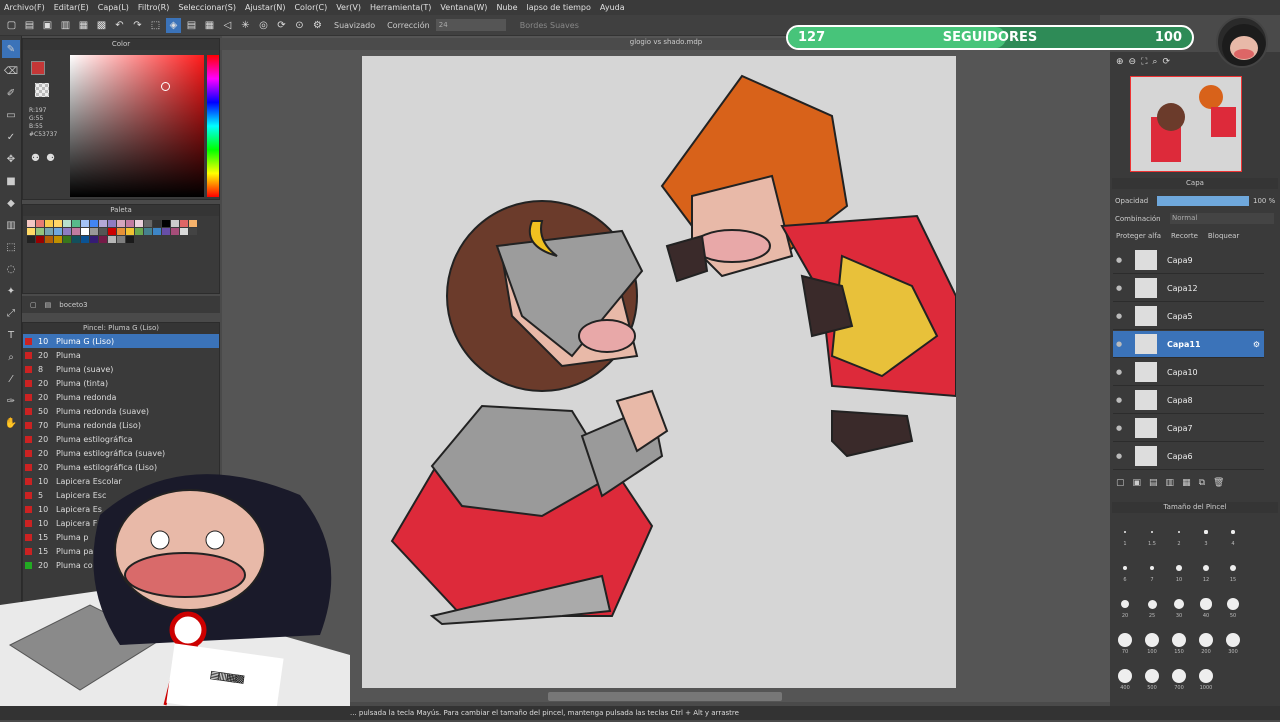  What do you see at coordinates (549, 25) in the screenshot?
I see `soft-edges-label: Bordes Suaves` at bounding box center [549, 25].